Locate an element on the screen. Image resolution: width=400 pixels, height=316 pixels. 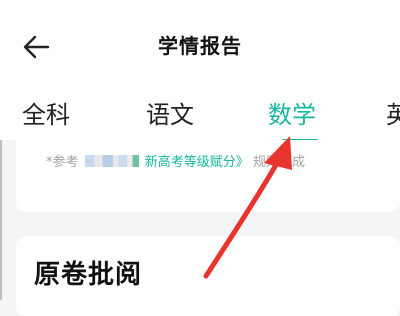
subject-tabs: 全科 语文 数学 英 is located at coordinates (200, 115).